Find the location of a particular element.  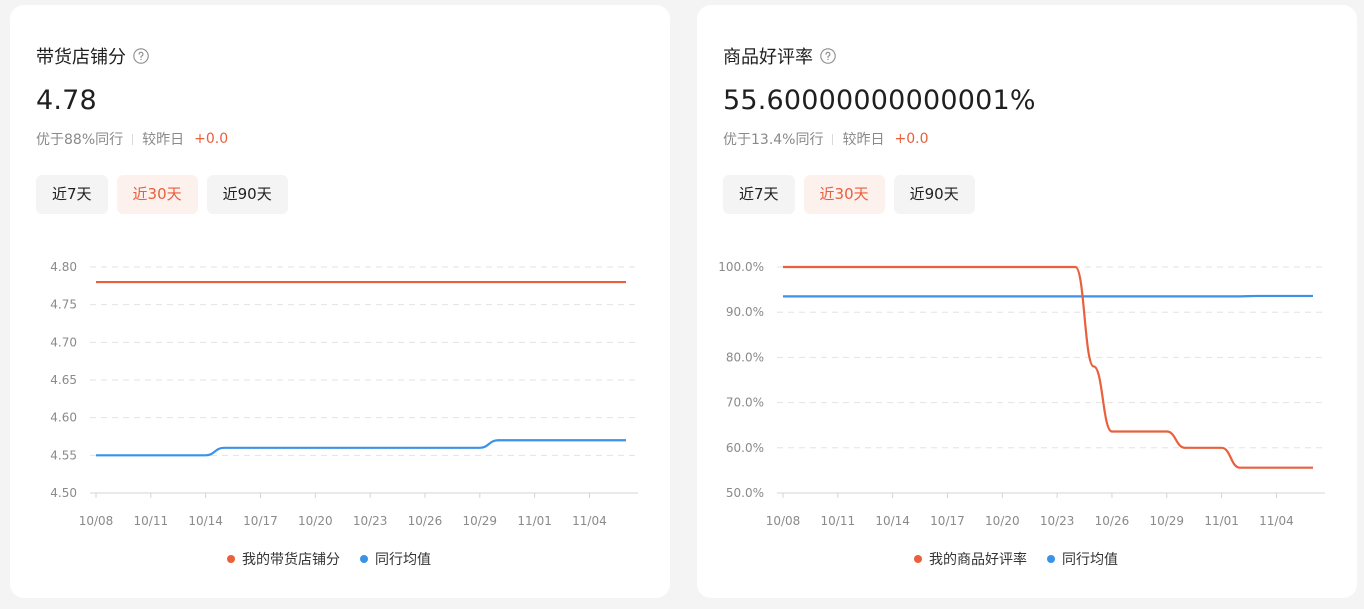

y-tick-label: 4.50 is located at coordinates (63, 493).